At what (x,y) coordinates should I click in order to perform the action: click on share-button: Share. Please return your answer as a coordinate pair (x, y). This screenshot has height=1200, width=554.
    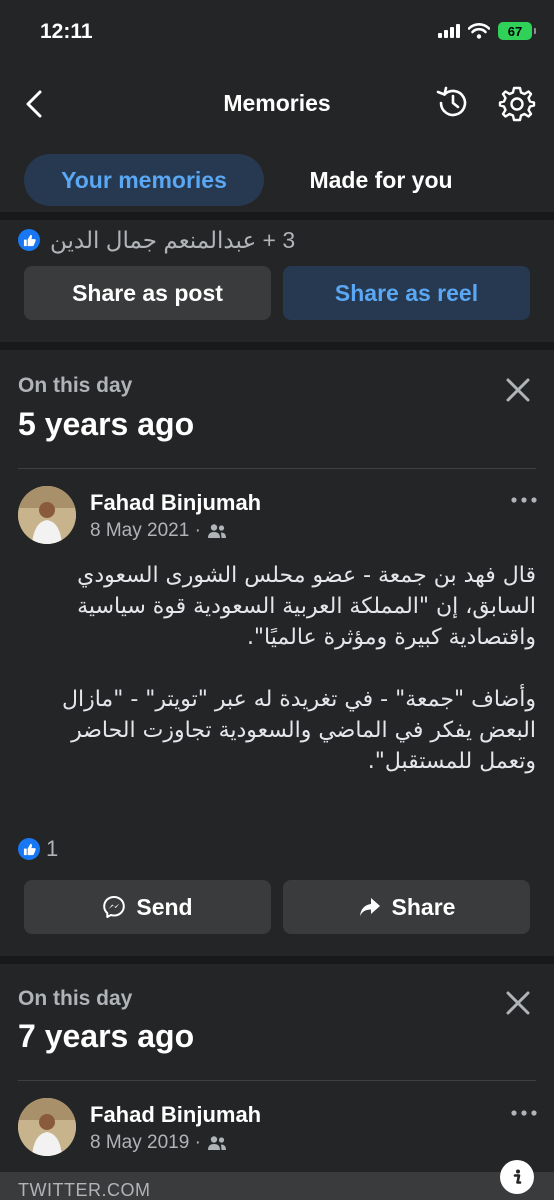
    Looking at the image, I should click on (406, 907).